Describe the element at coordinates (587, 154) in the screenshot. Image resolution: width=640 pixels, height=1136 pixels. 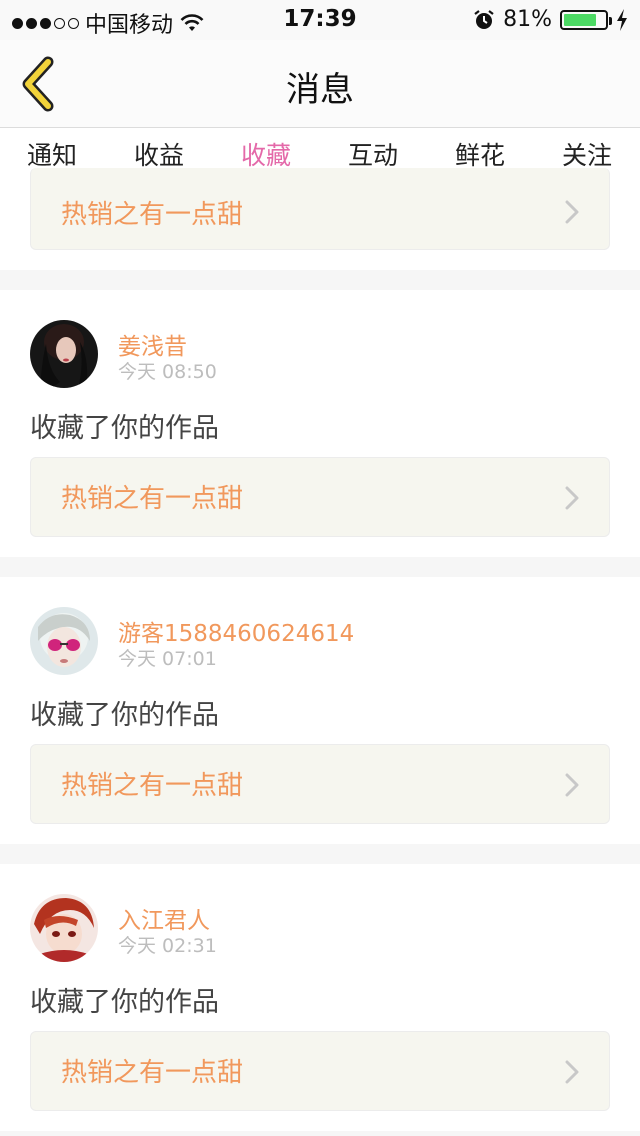
I see `tab-following: 关注` at that location.